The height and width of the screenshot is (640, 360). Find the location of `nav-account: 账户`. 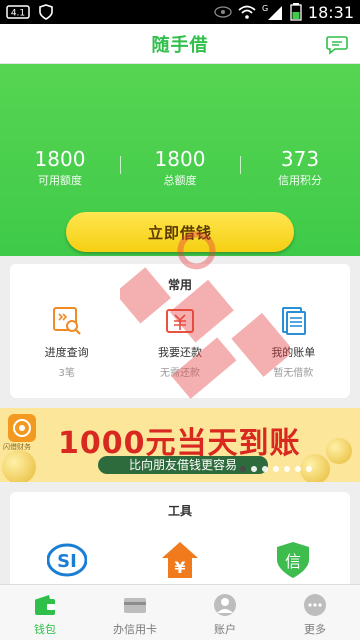

nav-account: 账户 is located at coordinates (225, 612).